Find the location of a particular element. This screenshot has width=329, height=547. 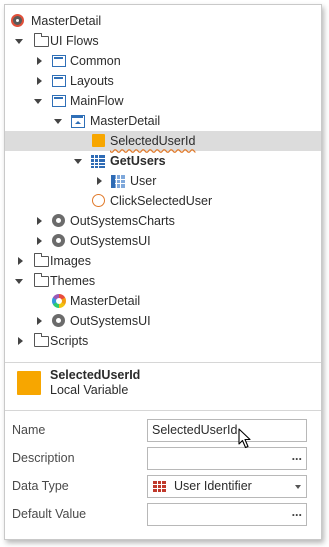

selection-header: SelectedUserId Local Variable is located at coordinates (163, 386).